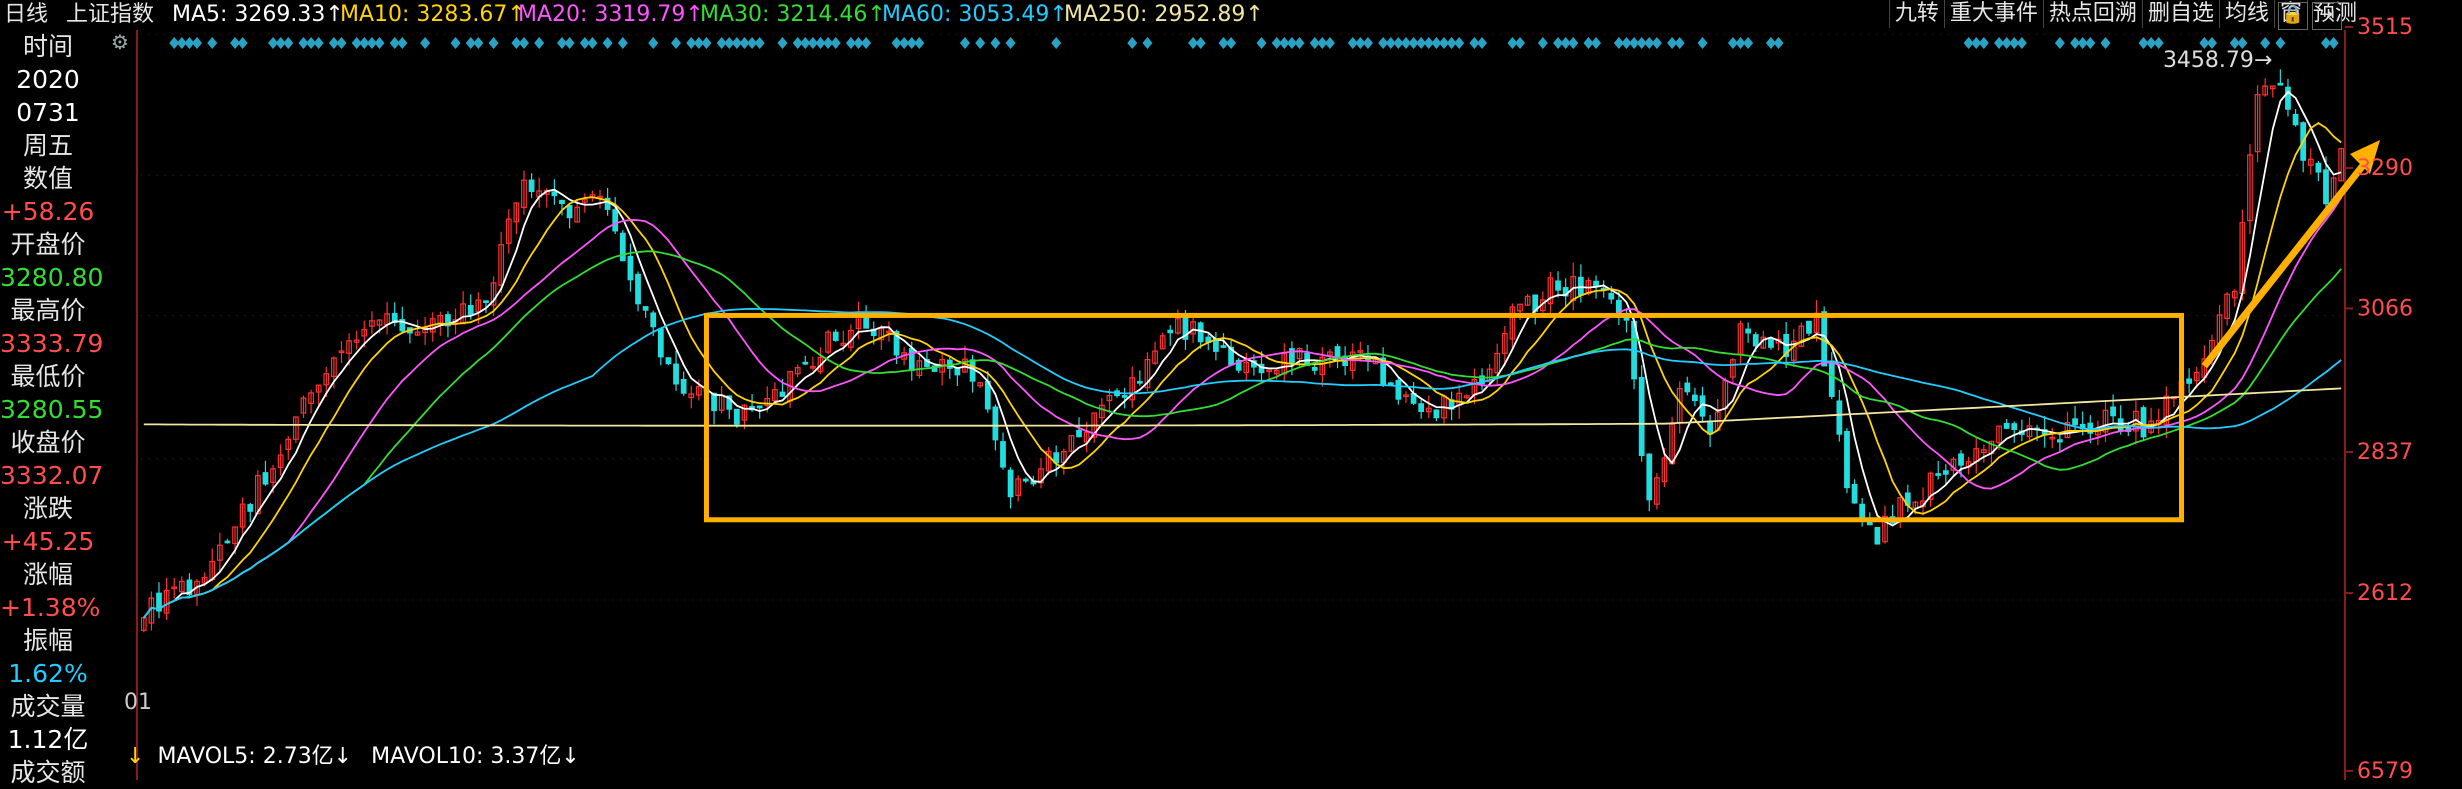  What do you see at coordinates (120, 42) in the screenshot?
I see `gear-icon: ⚙` at bounding box center [120, 42].